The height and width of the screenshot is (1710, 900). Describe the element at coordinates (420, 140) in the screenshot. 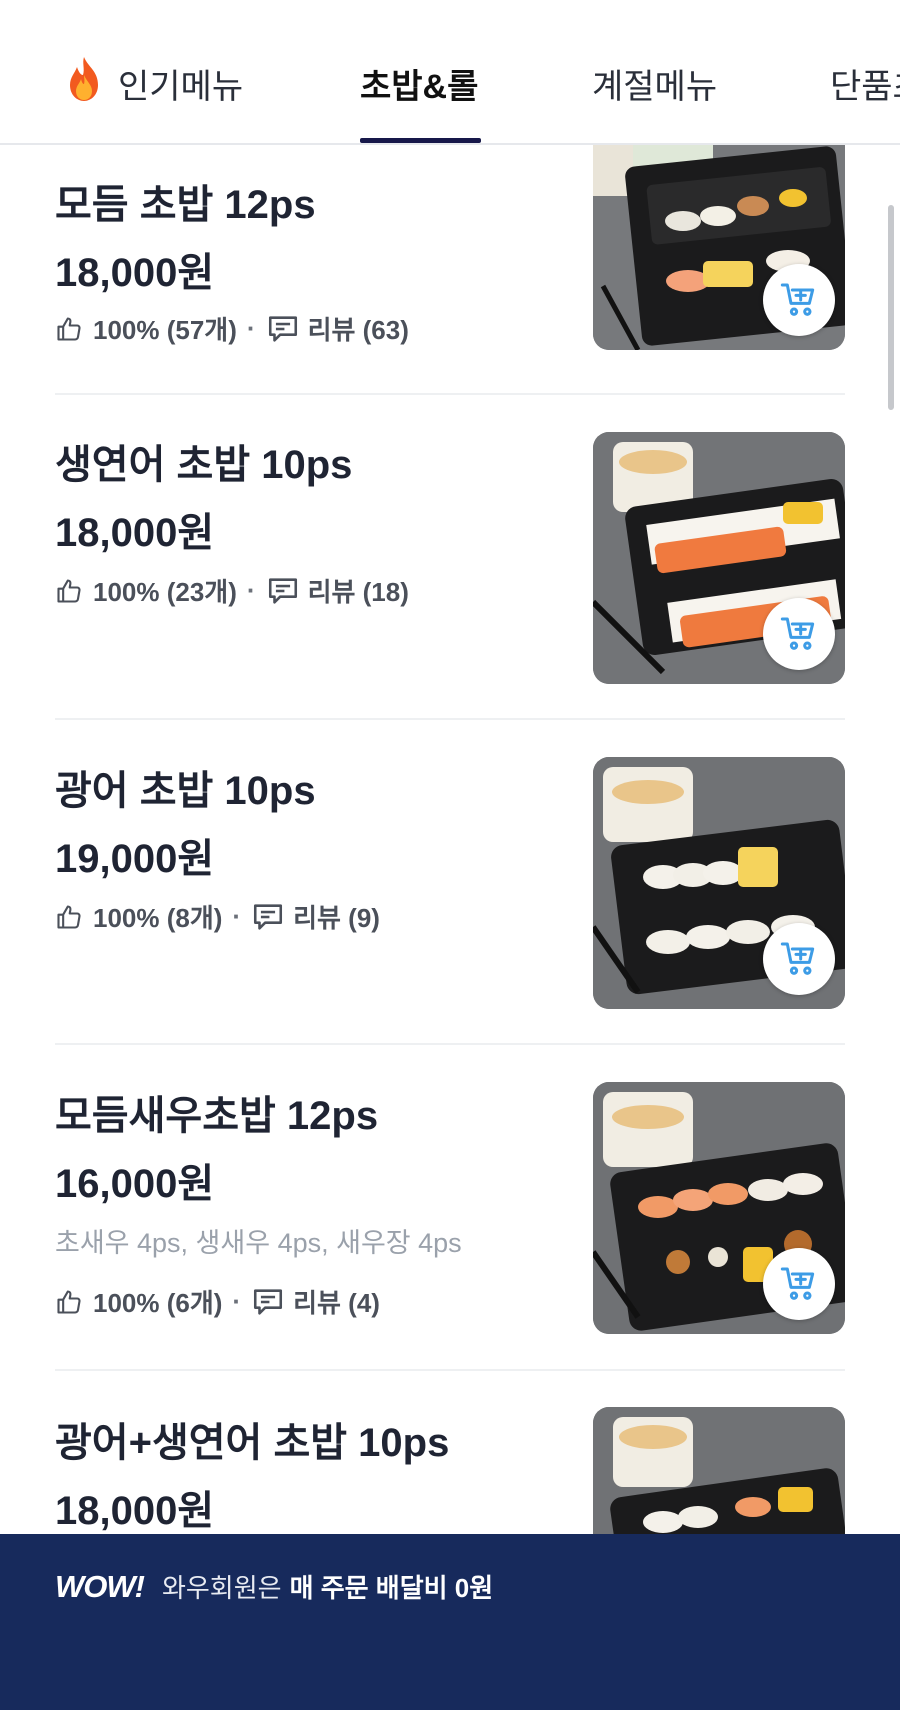

I see `active-tab-indicator` at that location.